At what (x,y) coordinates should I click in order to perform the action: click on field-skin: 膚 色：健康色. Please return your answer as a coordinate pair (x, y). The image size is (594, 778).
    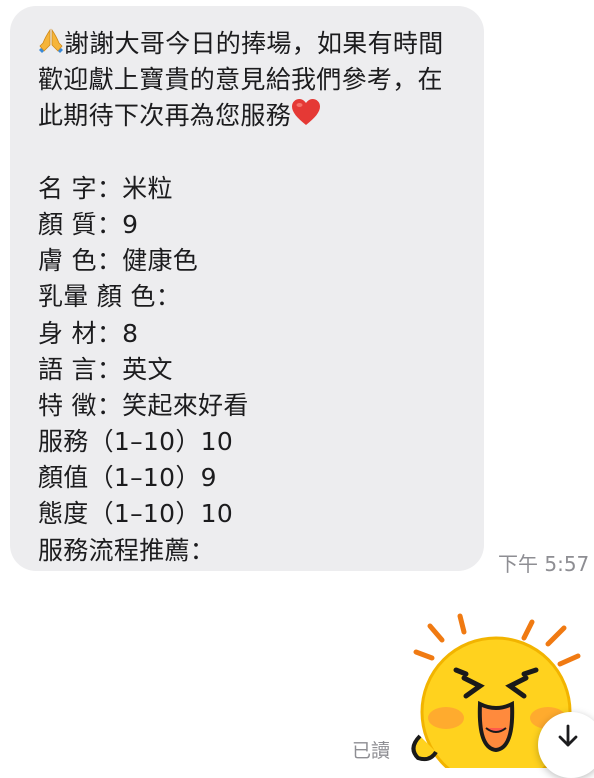
    Looking at the image, I should click on (118, 261).